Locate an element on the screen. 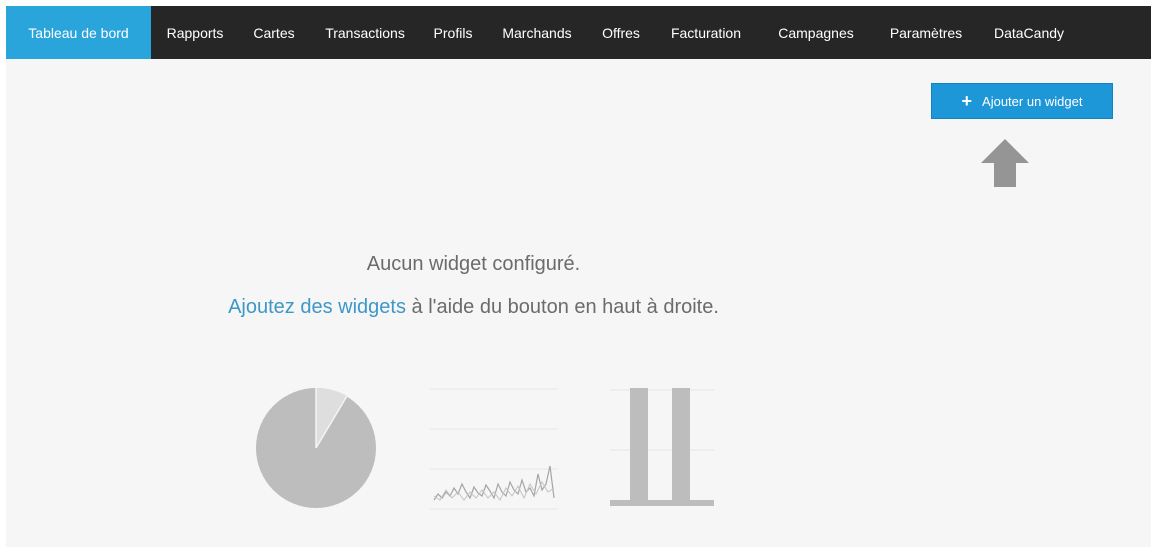 The width and height of the screenshot is (1157, 553). plus-icon: + is located at coordinates (967, 101).